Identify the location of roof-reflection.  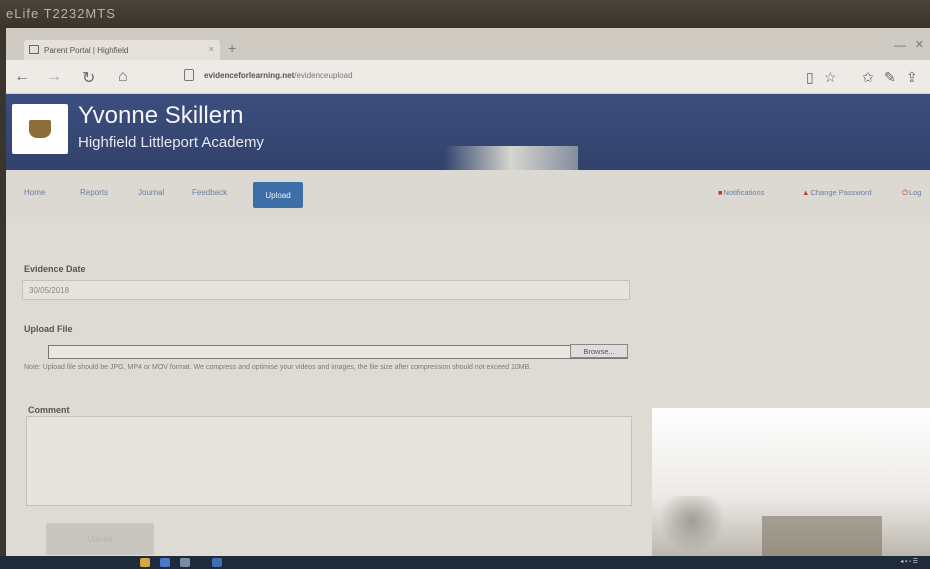
(822, 536).